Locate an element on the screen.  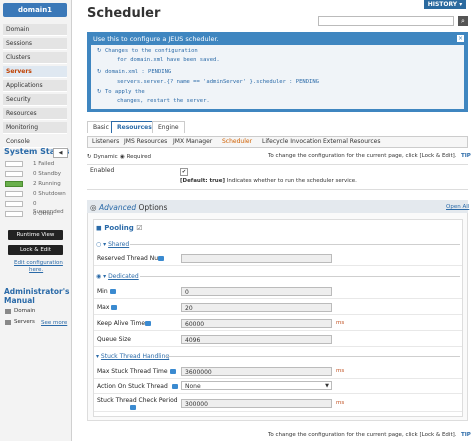
tab-listeners: Listeners is located at coordinates (105, 141).